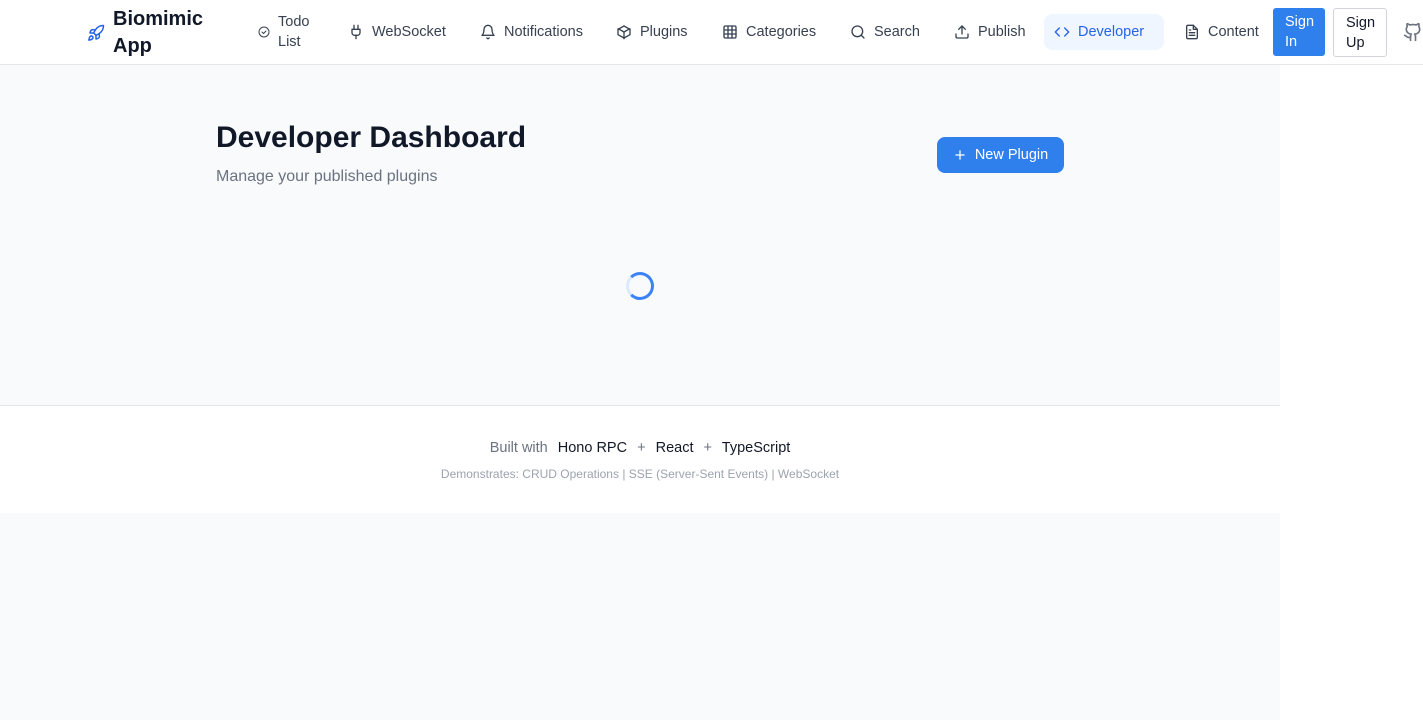 The height and width of the screenshot is (720, 1423). Describe the element at coordinates (592, 448) in the screenshot. I see `tech-hono-rpc: Hono RPC` at that location.